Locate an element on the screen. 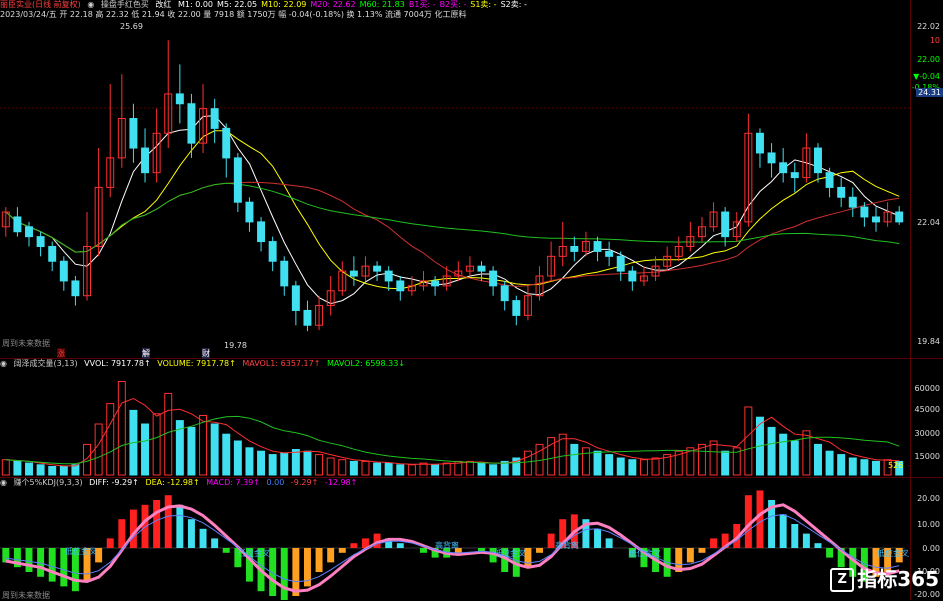  mavol13-line is located at coordinates (452, 440).